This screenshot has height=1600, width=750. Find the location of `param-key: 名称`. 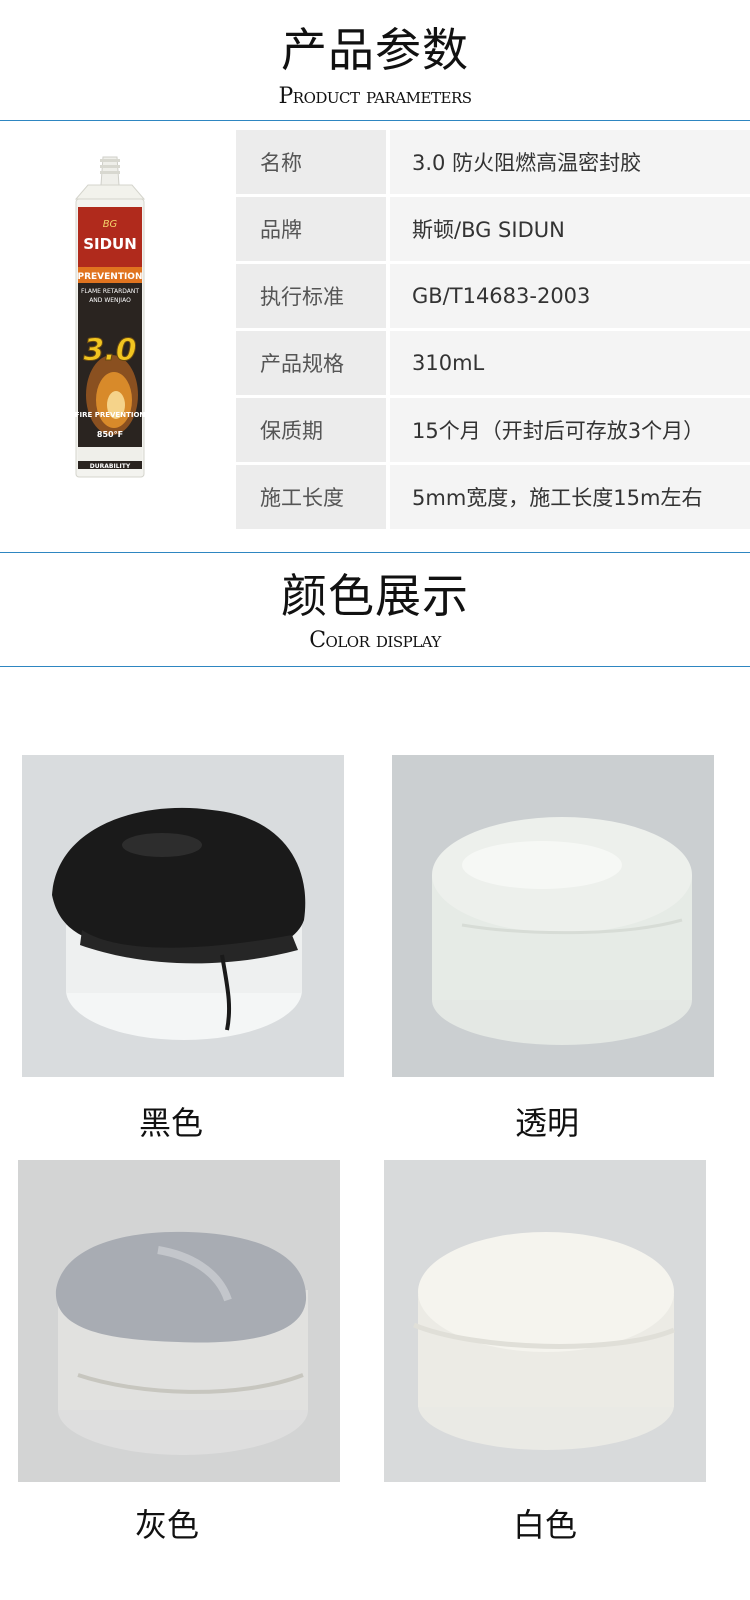

param-key: 名称 is located at coordinates (311, 162).